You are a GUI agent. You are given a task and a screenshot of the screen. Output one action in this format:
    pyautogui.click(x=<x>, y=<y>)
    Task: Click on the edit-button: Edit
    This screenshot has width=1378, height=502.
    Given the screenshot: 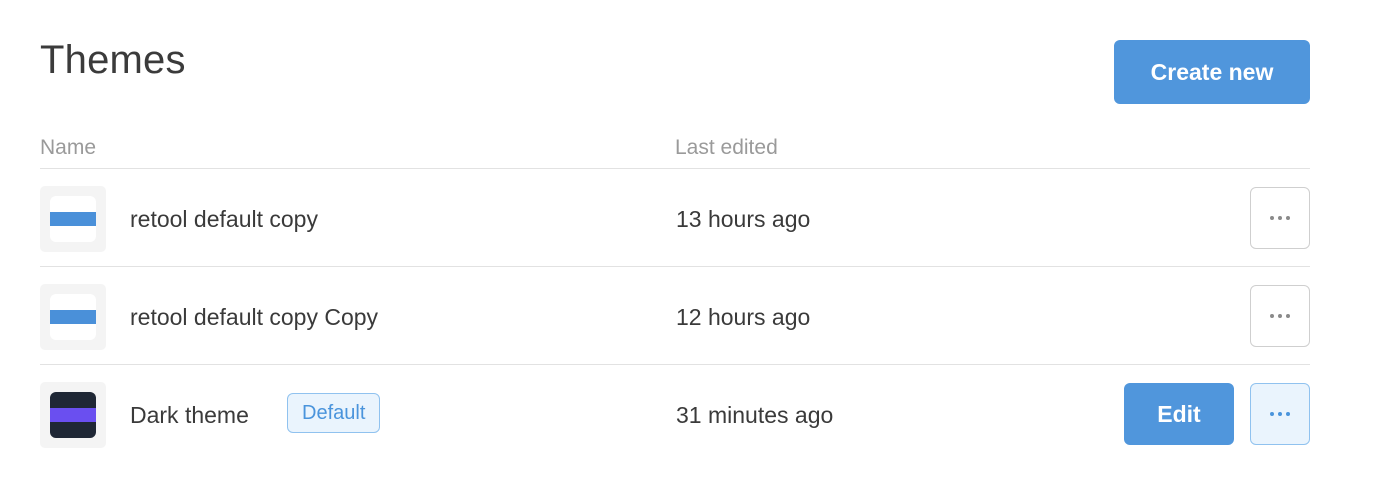 What is the action you would take?
    pyautogui.click(x=1179, y=414)
    